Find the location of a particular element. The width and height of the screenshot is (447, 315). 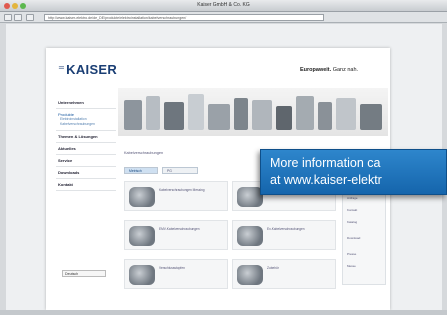

product-card: EMV-Kabelverschraubungen is located at coordinates (176, 235).